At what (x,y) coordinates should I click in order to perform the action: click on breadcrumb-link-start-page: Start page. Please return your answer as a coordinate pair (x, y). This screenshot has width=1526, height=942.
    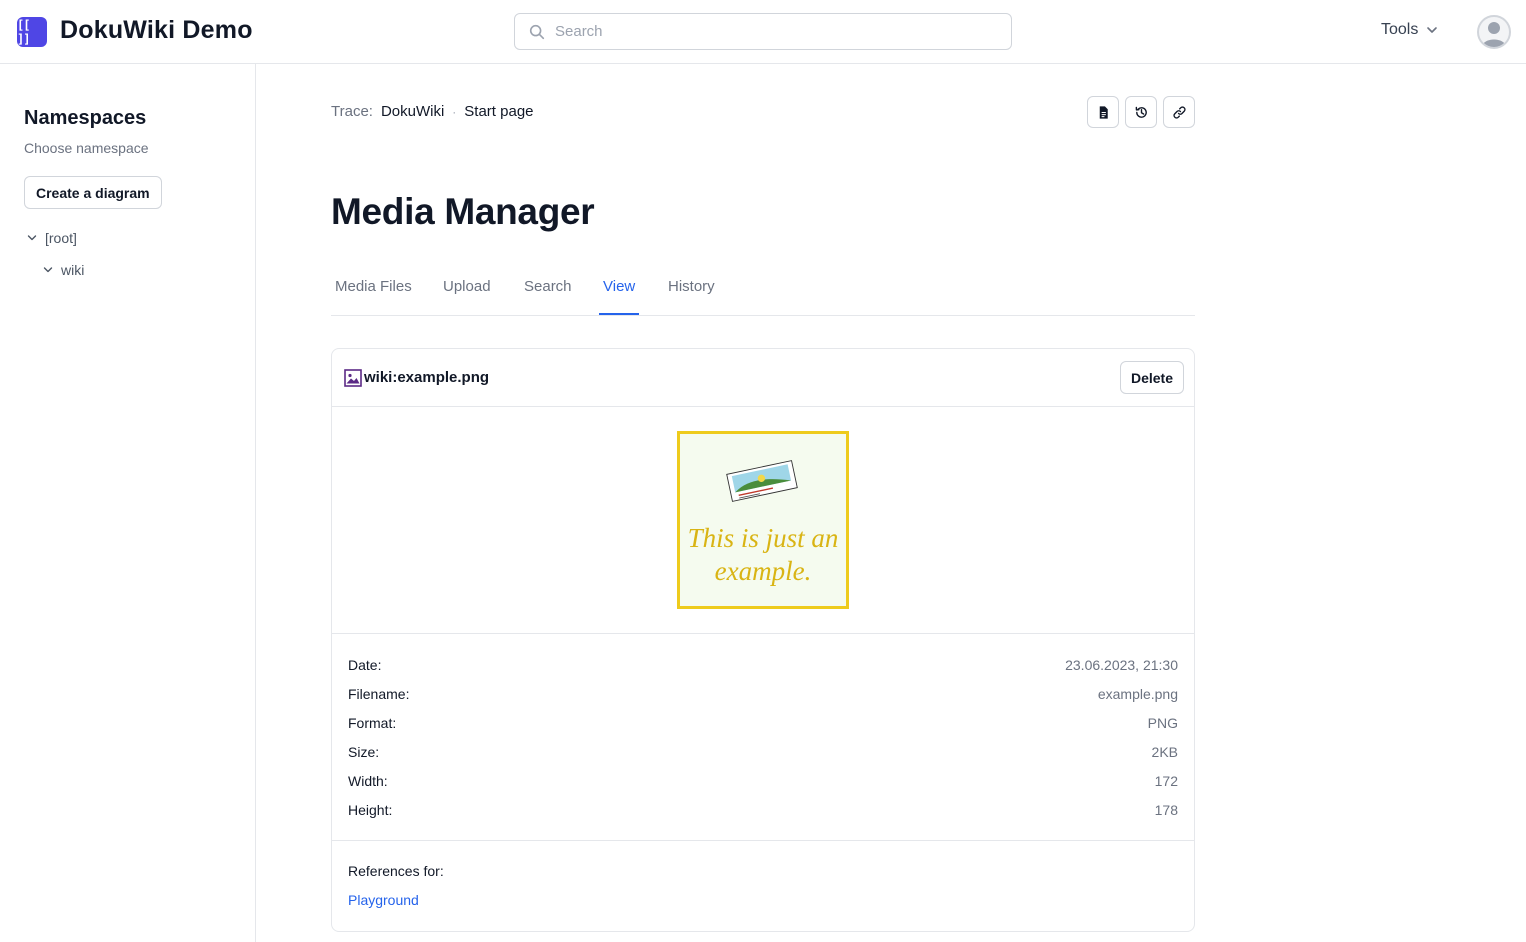
    Looking at the image, I should click on (498, 111).